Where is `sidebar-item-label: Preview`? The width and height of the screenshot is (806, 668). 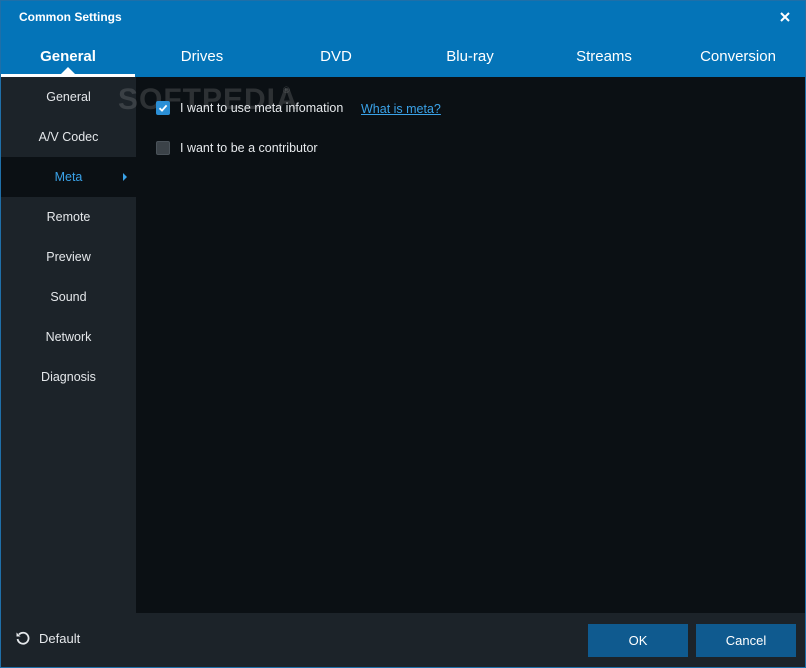 sidebar-item-label: Preview is located at coordinates (68, 257).